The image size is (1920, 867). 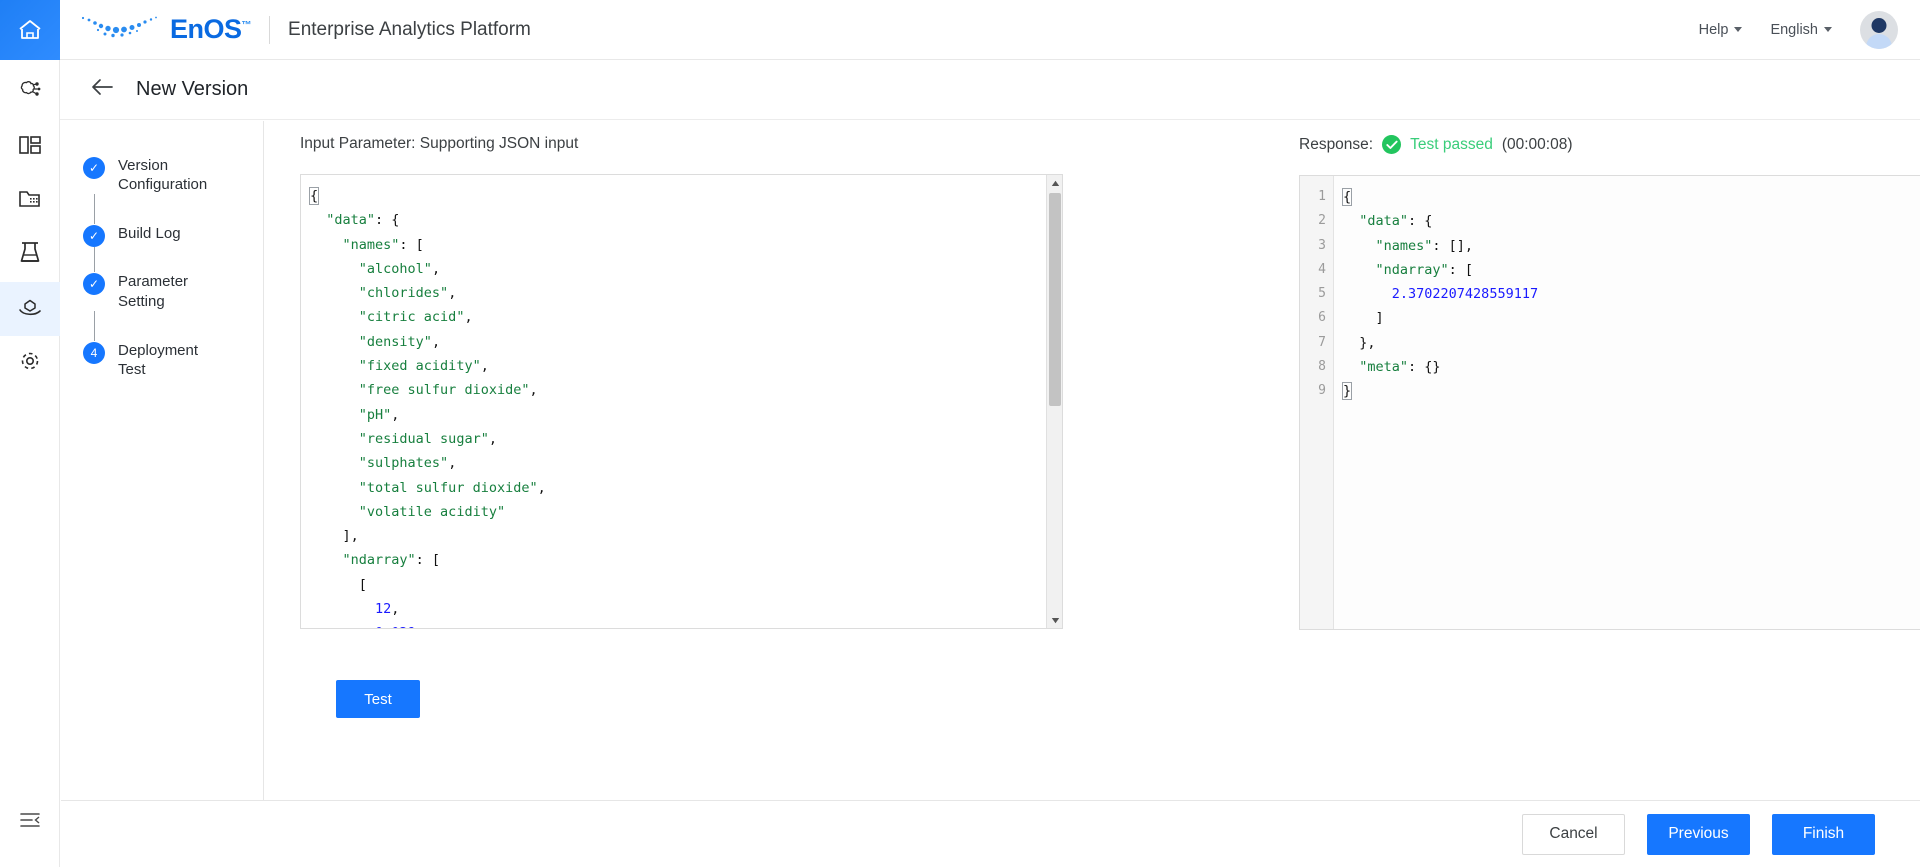 I want to click on sub-header: New Version, so click(x=990, y=90).